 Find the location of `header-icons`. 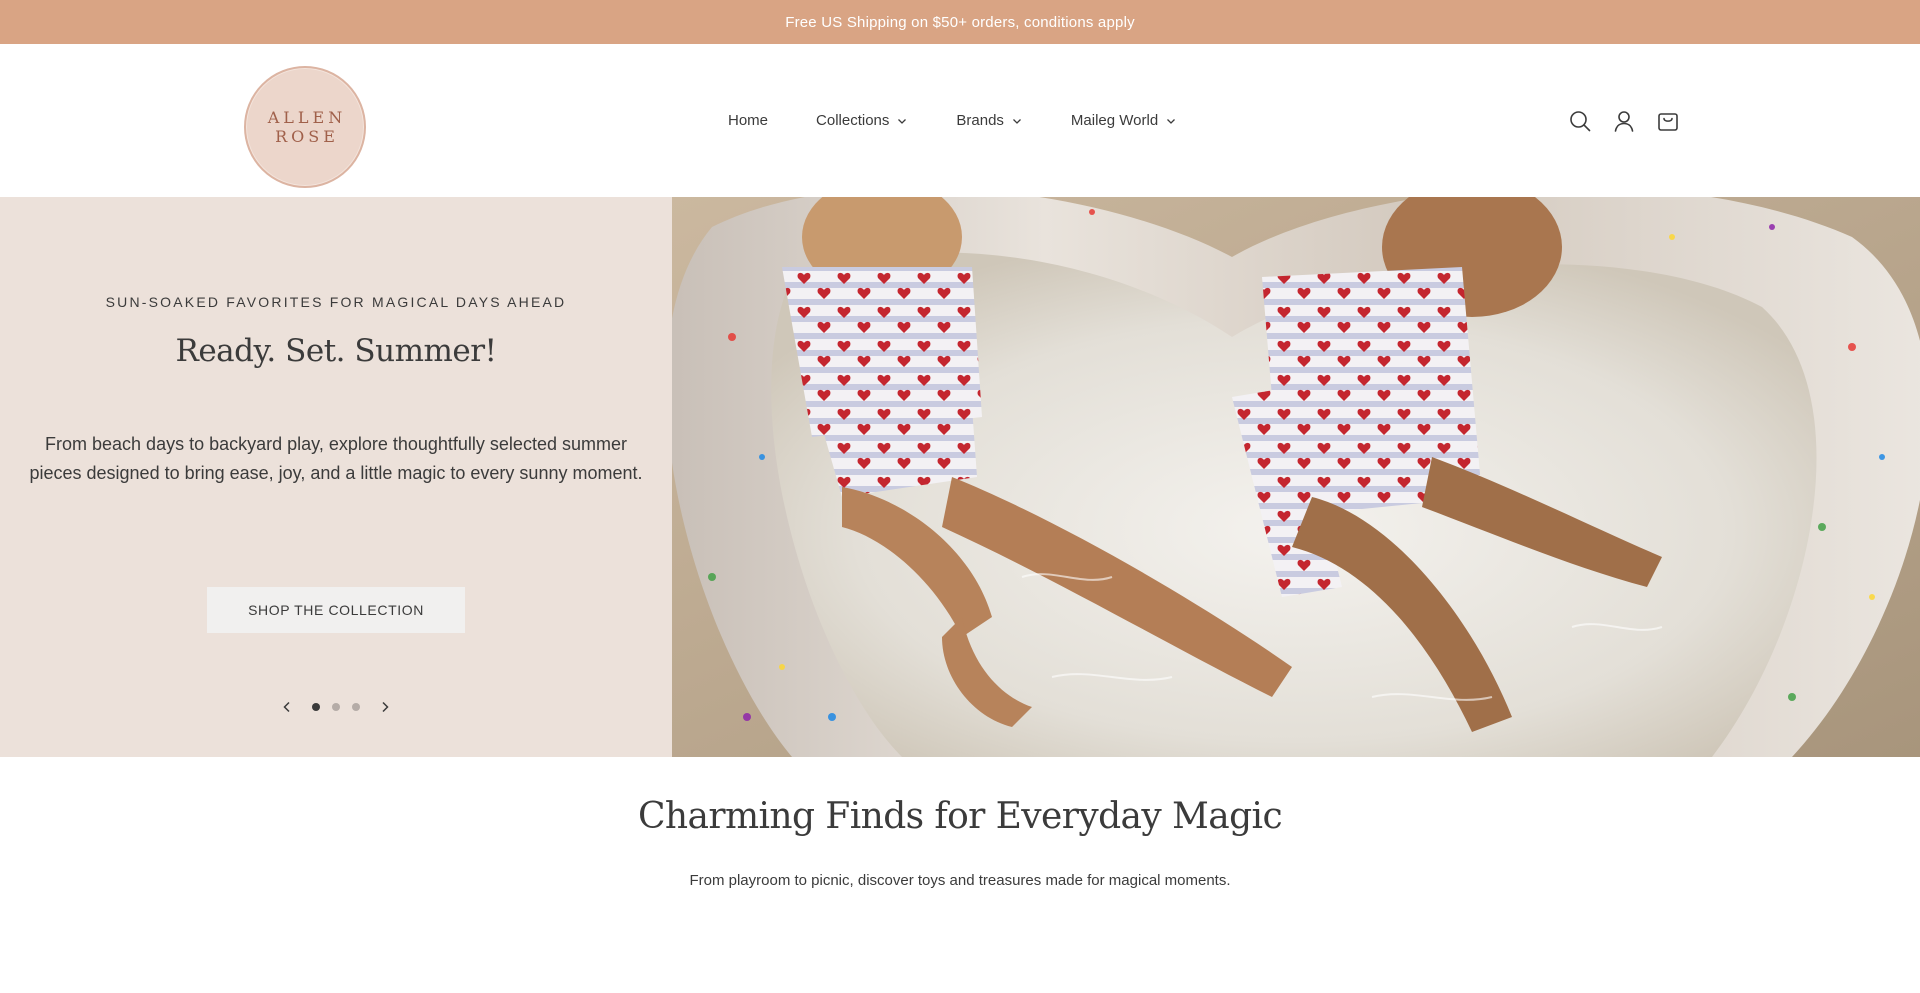

header-icons is located at coordinates (1624, 120).